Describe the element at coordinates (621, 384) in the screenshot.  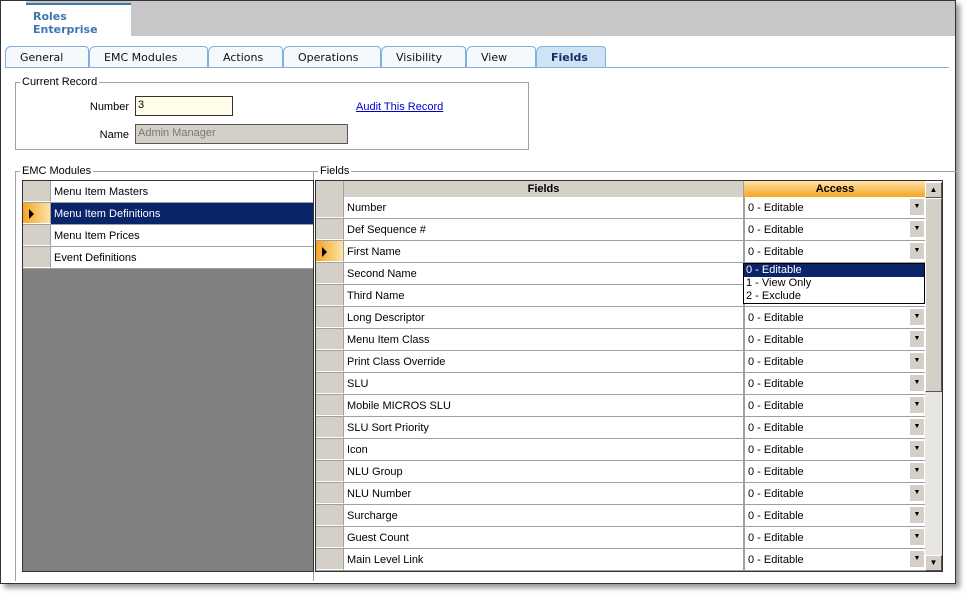
I see `field-row: SLU 0 - Editable ▼` at that location.